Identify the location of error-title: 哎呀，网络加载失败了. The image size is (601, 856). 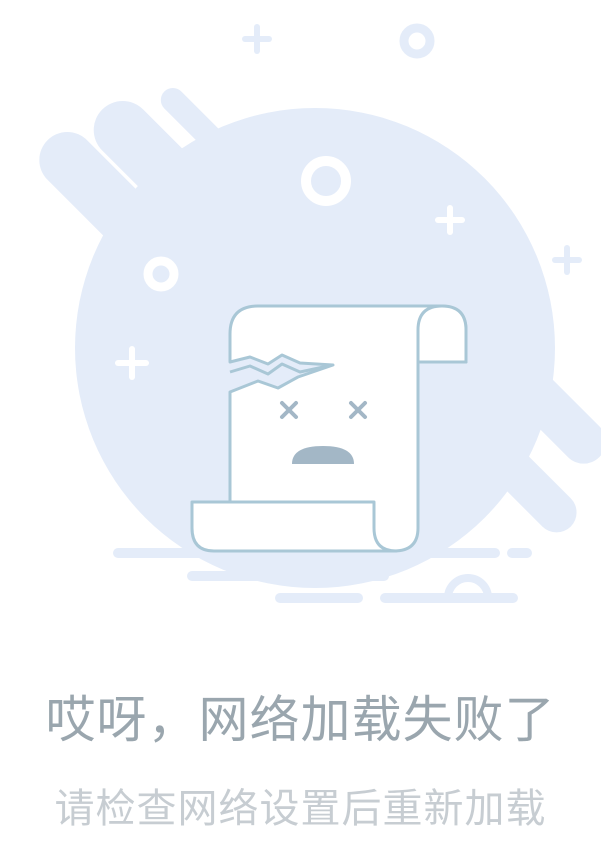
(300, 720).